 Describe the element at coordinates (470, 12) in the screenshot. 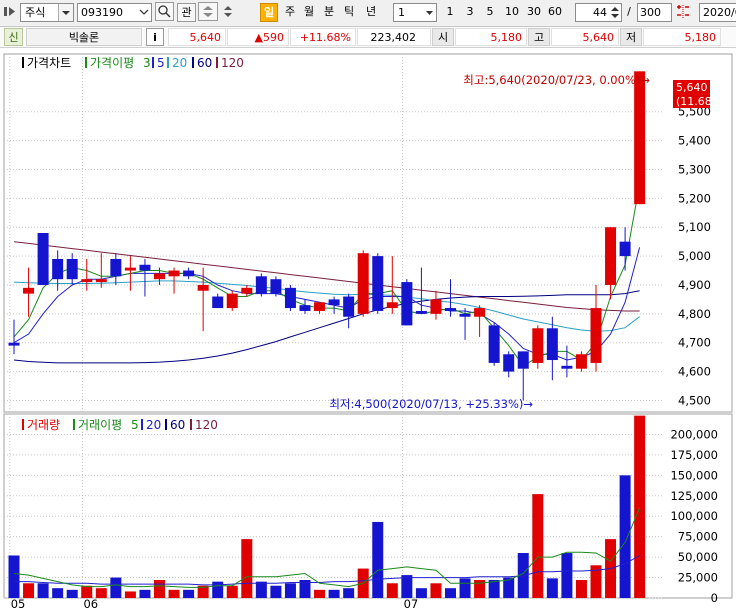

I see `minute-3-button: 3` at that location.